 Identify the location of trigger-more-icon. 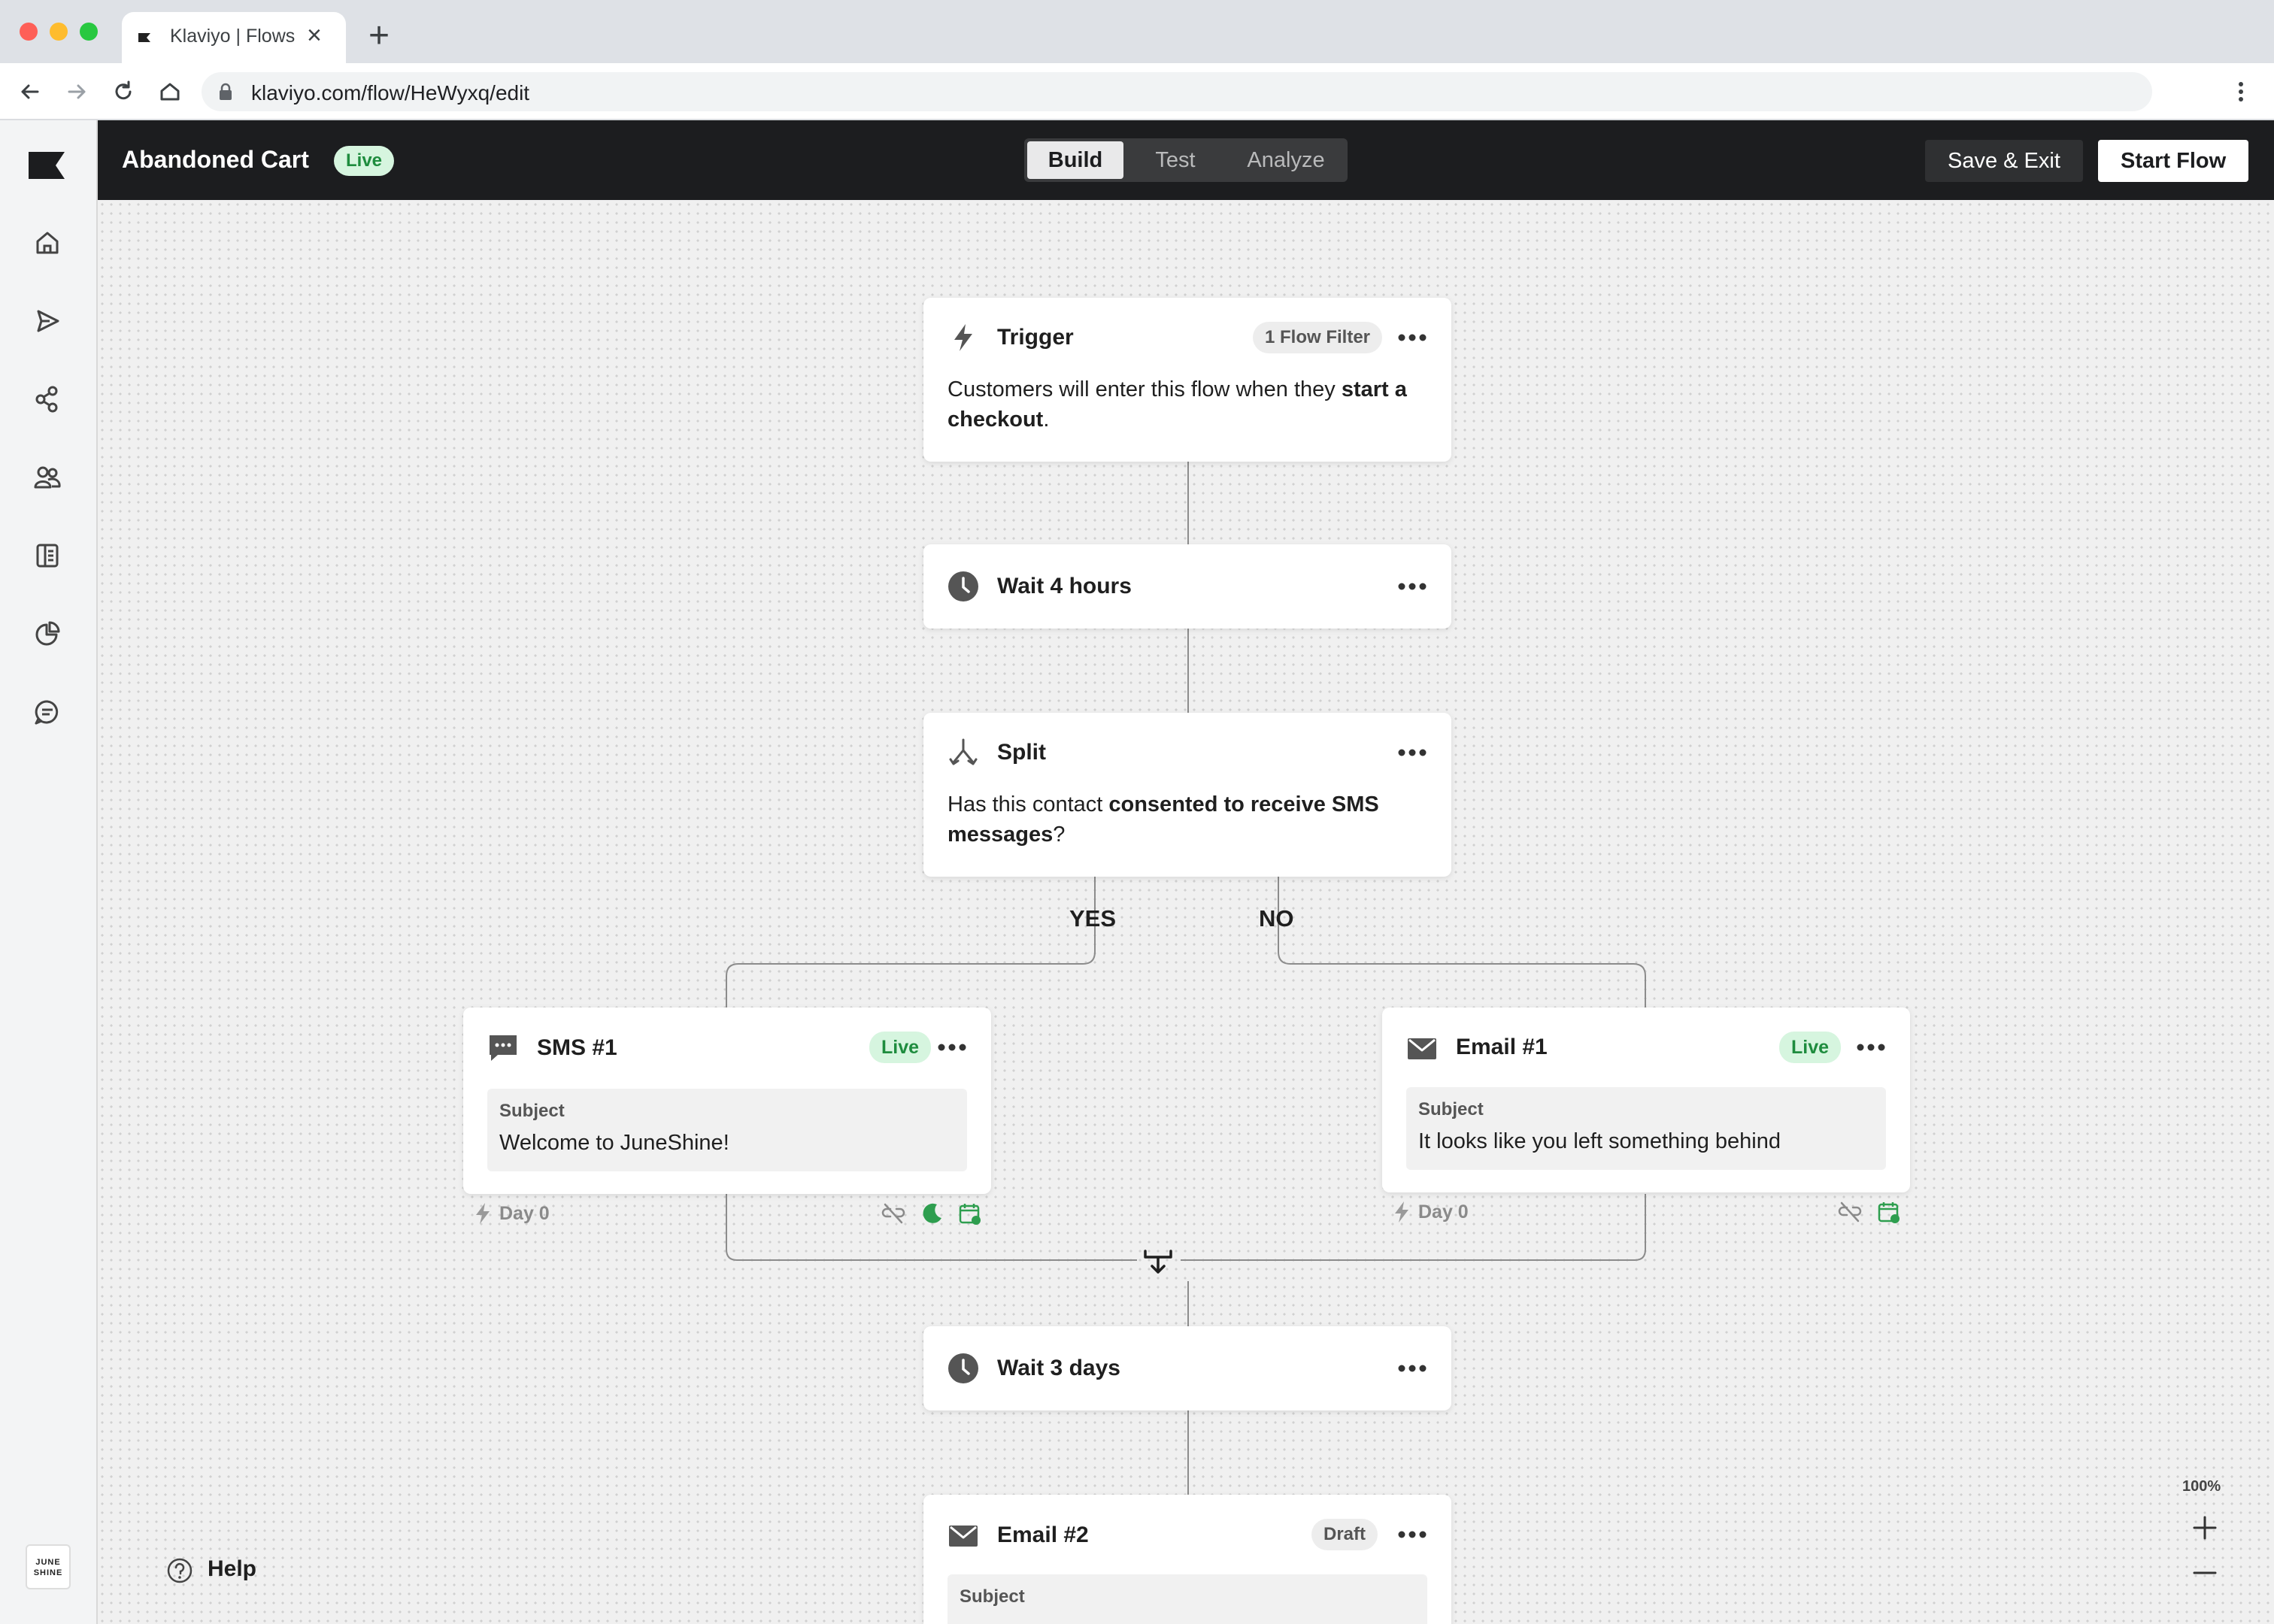
(1412, 337).